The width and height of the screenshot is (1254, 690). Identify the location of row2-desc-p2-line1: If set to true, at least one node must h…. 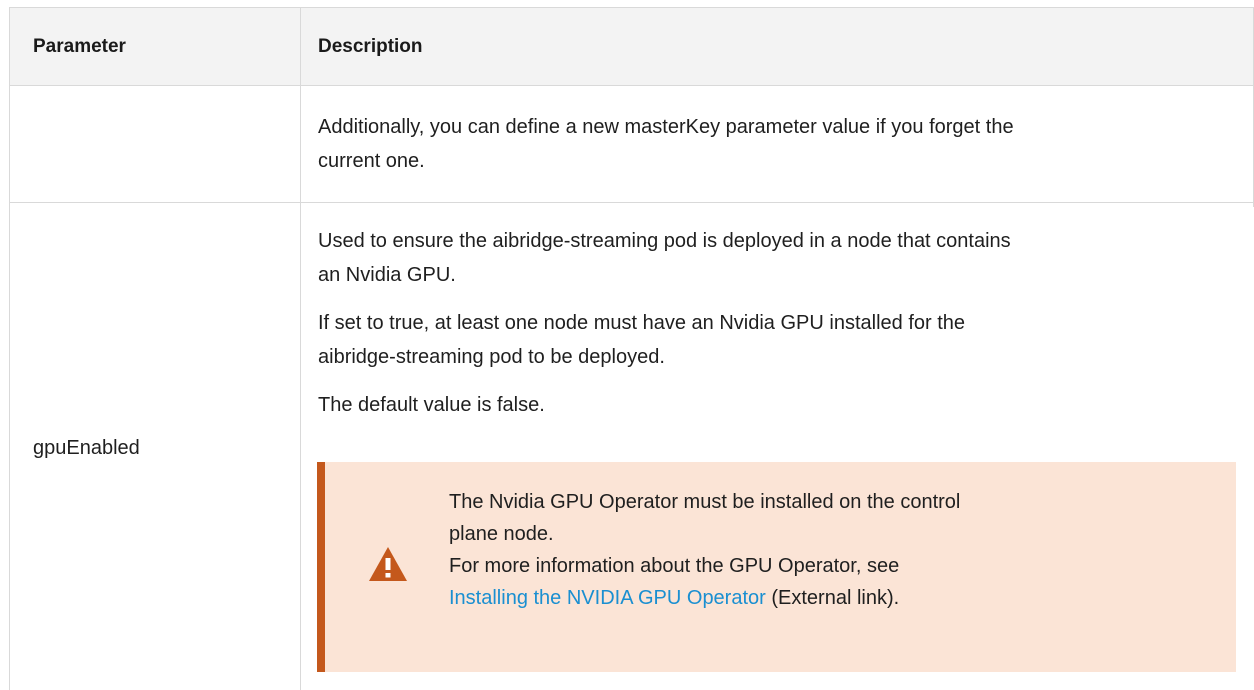
(642, 323).